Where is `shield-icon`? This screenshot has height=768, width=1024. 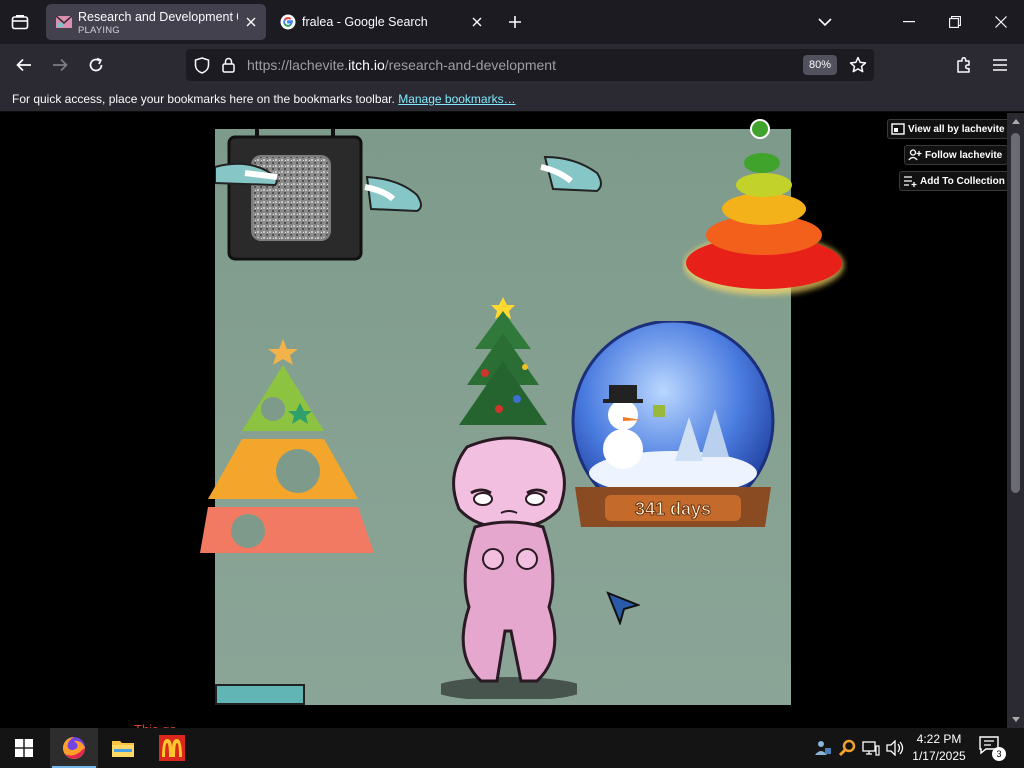 shield-icon is located at coordinates (202, 65).